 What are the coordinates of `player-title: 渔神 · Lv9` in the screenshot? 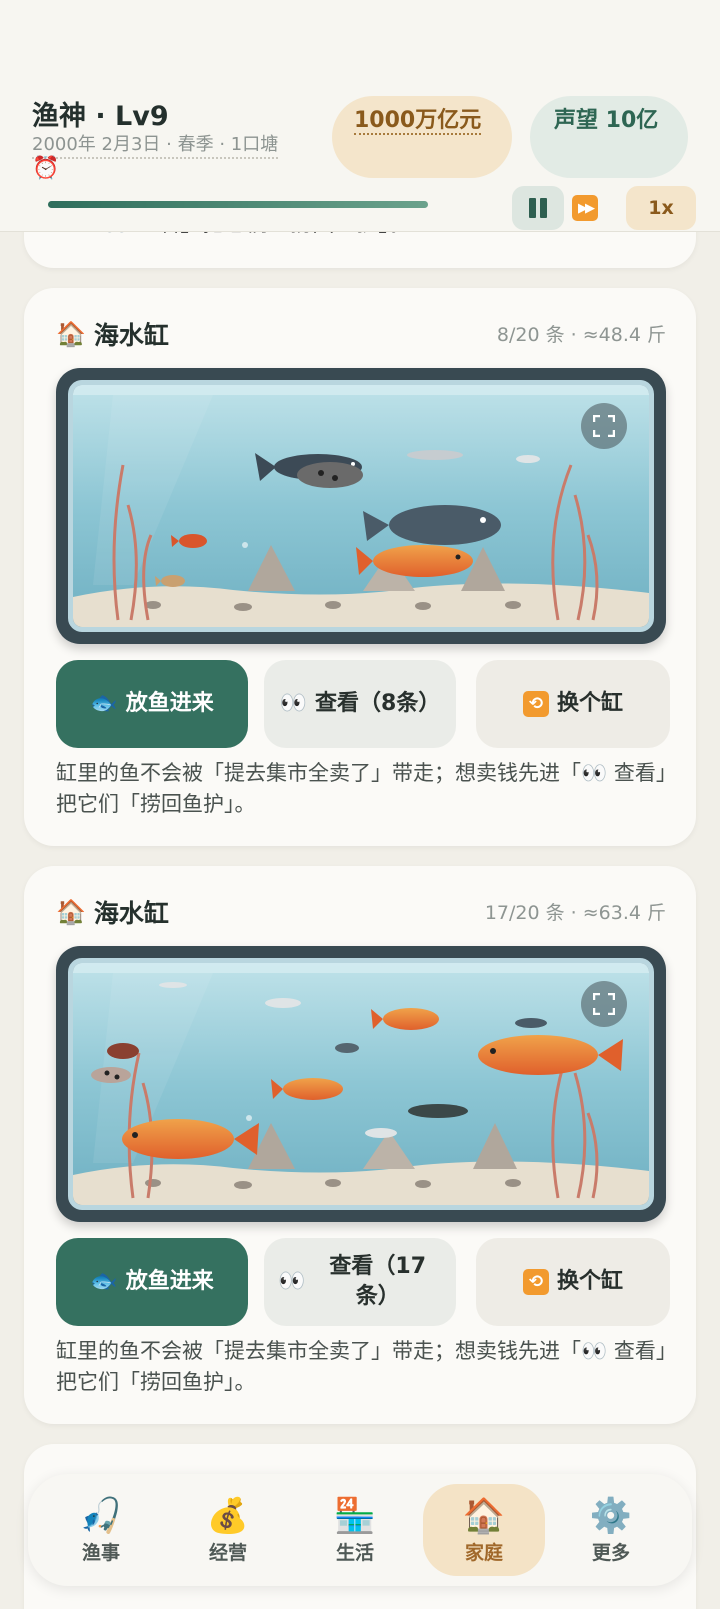 It's located at (100, 116).